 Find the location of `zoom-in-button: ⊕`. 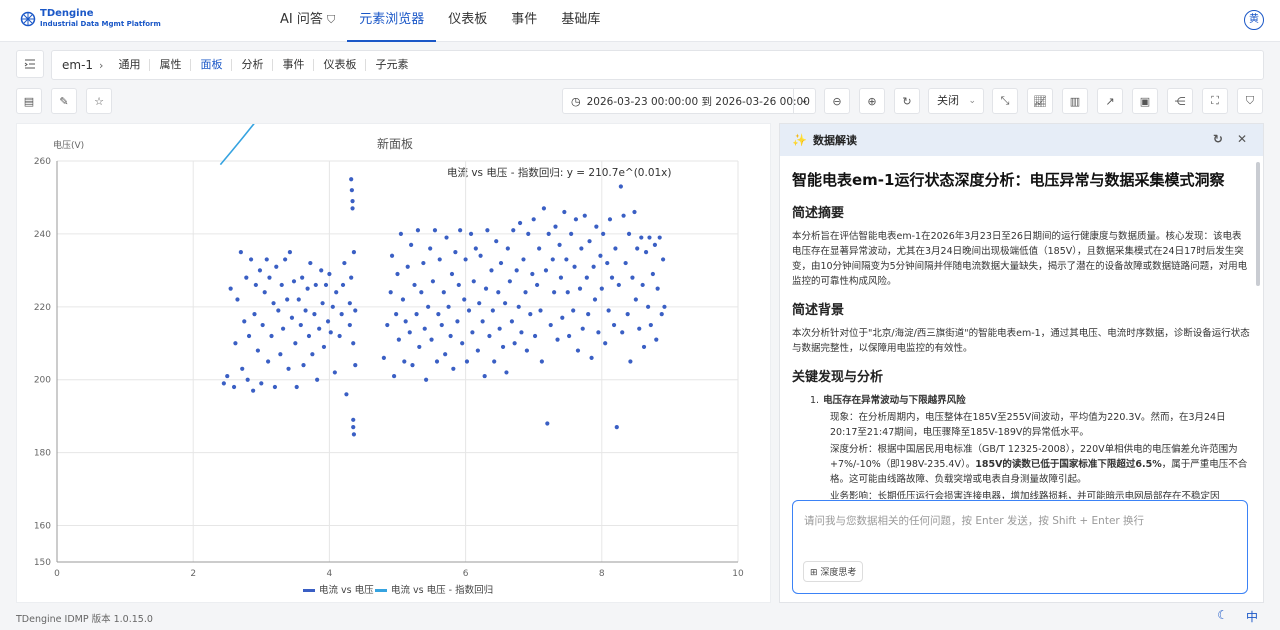

zoom-in-button: ⊕ is located at coordinates (872, 101).